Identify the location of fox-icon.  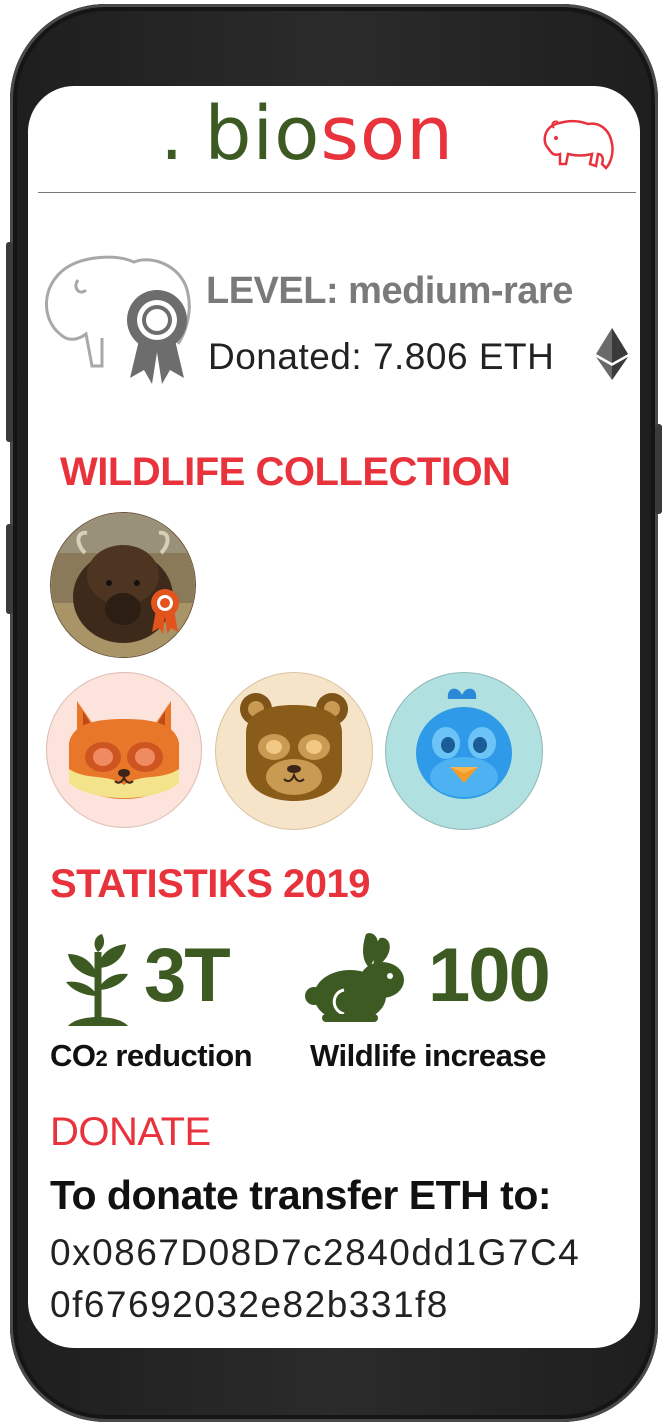
(124, 750).